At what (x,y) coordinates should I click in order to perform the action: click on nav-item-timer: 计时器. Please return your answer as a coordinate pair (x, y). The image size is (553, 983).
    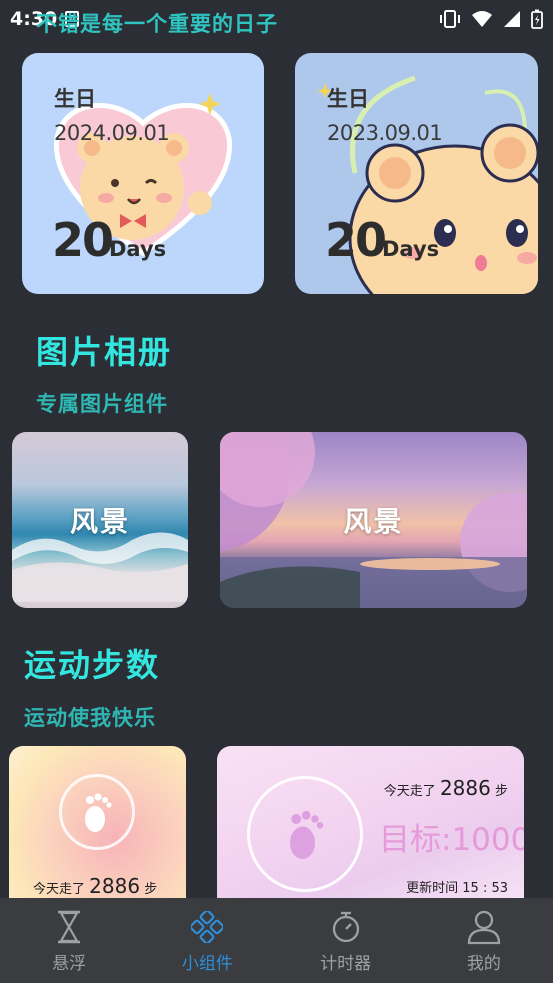
    Looking at the image, I should click on (346, 940).